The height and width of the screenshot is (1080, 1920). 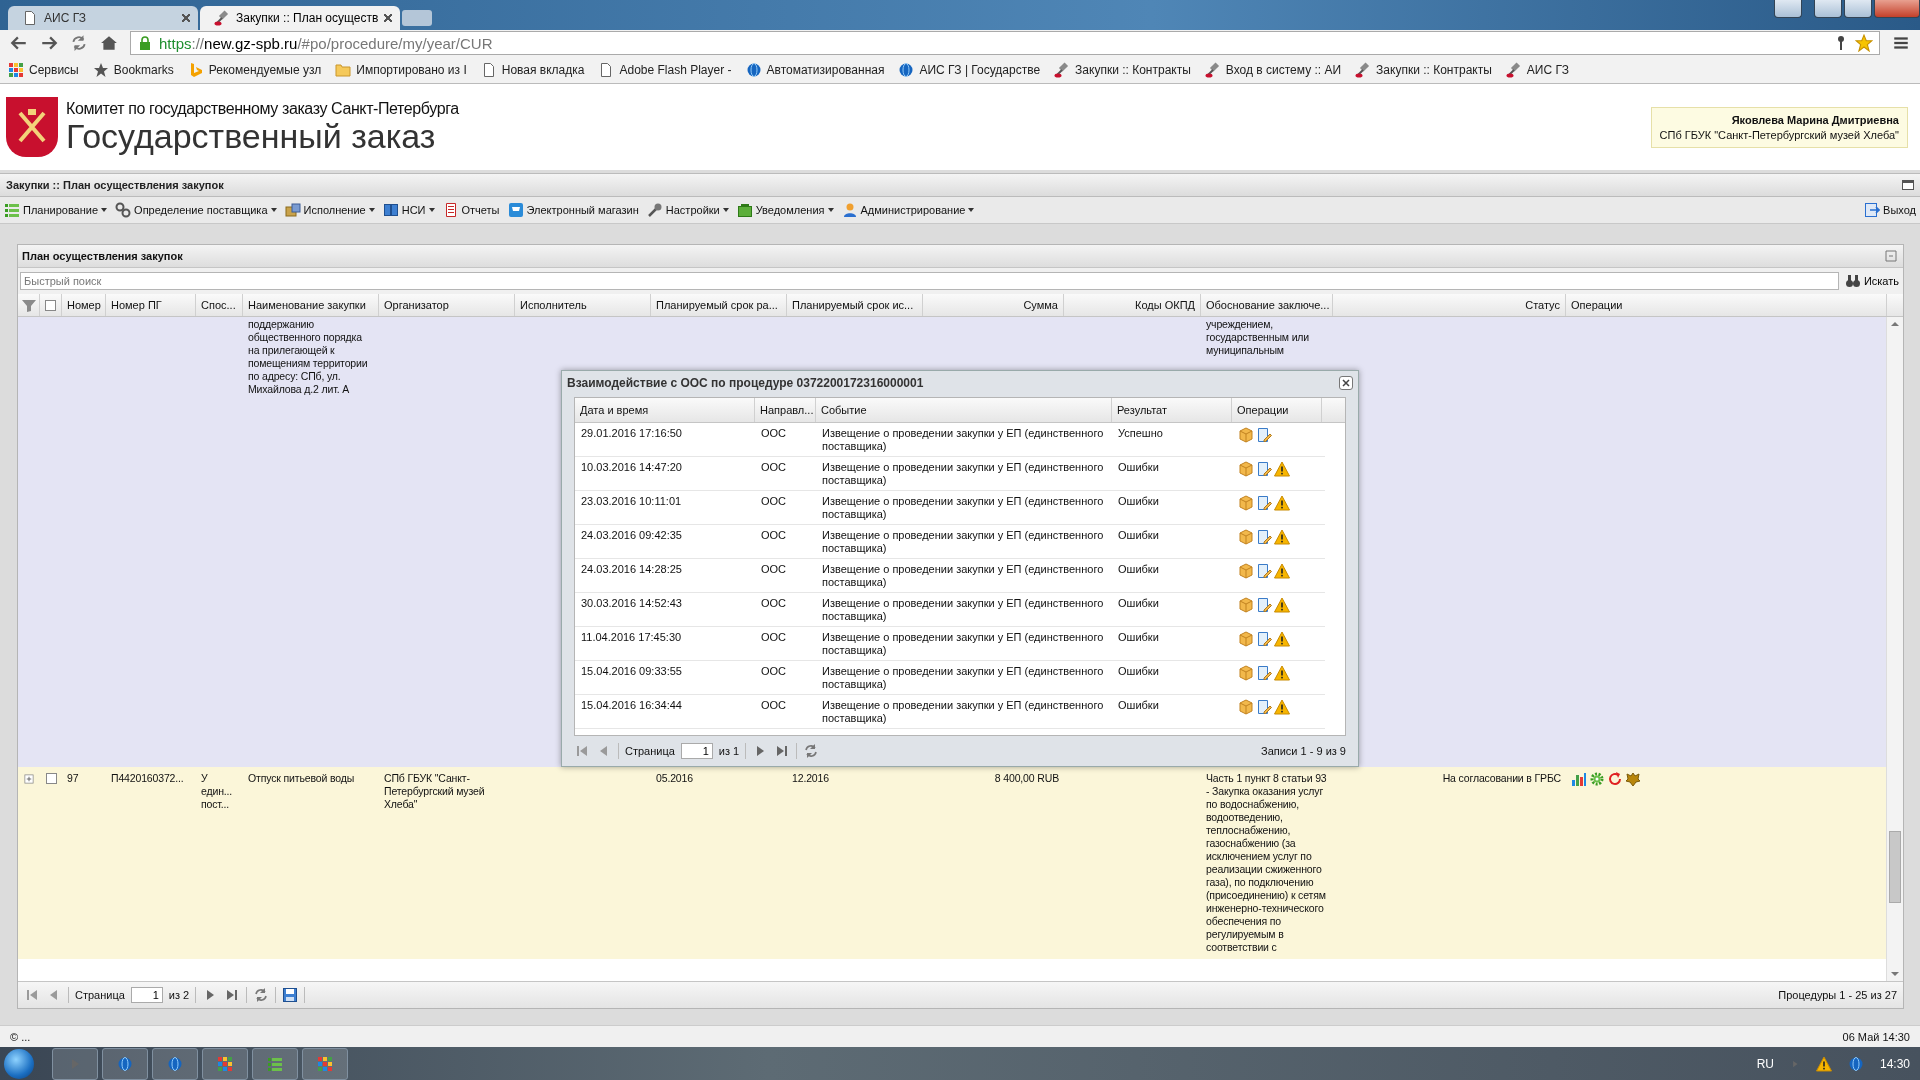 I want to click on home-icon, so click(x=109, y=43).